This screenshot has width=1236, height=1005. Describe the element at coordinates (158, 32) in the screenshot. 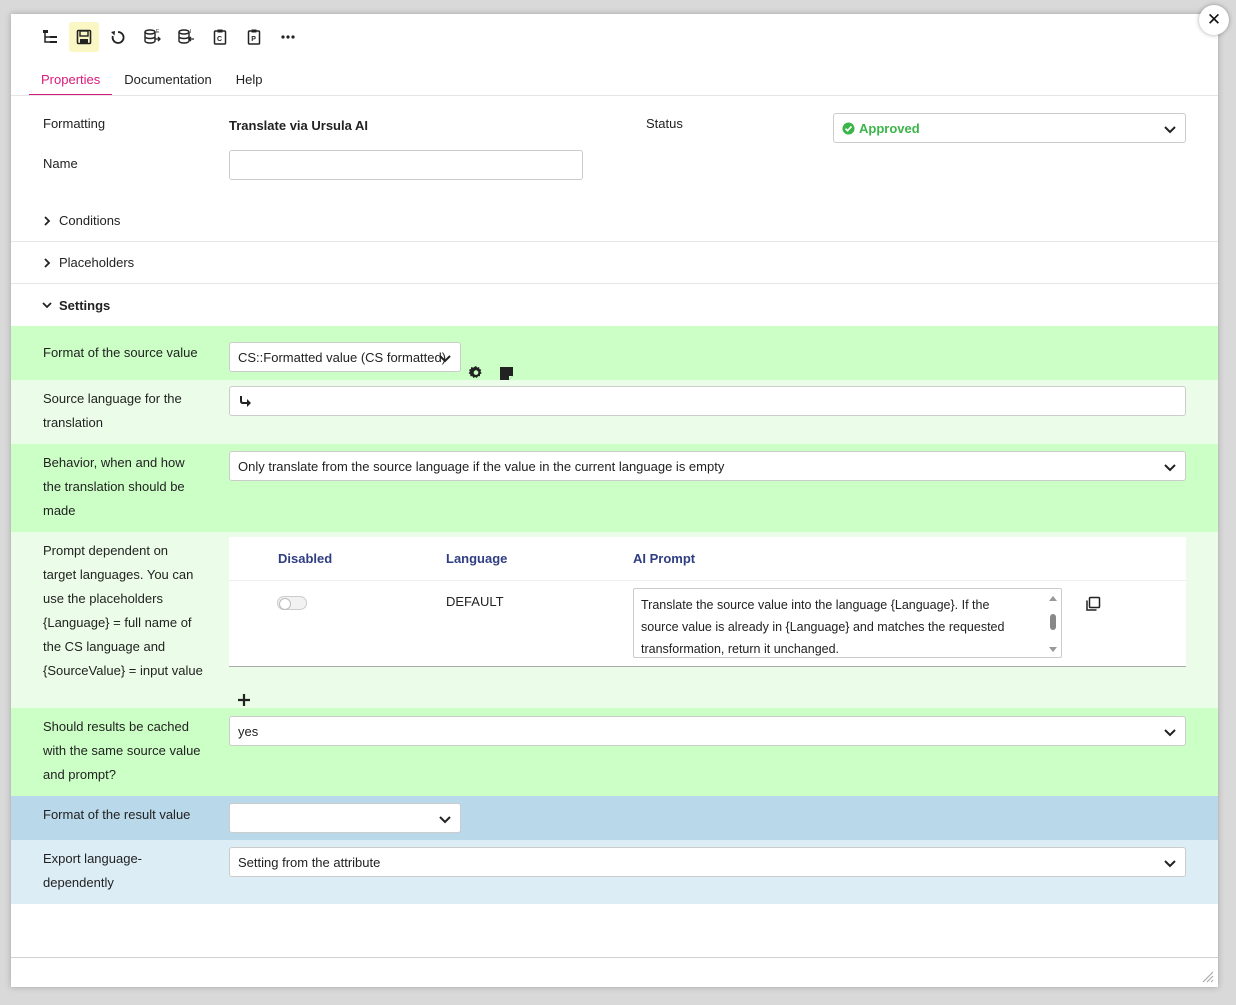

I see `svg-text: E` at that location.